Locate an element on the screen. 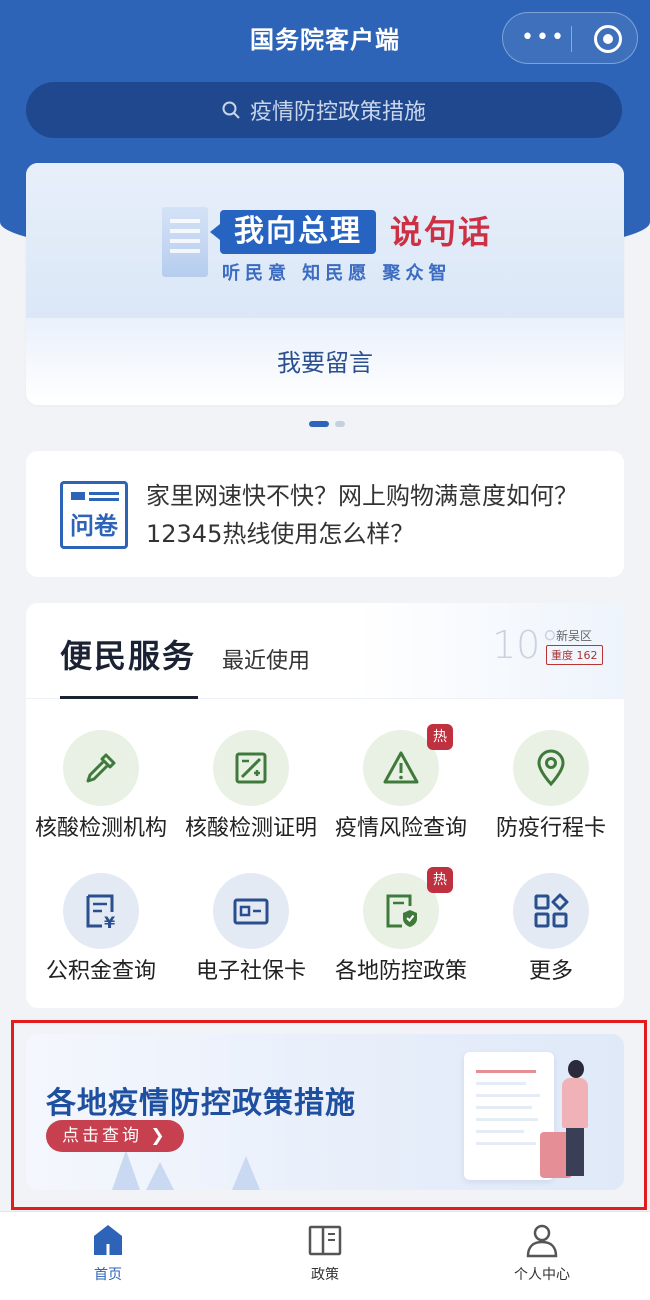 The image size is (650, 1300). dropper-icon is located at coordinates (101, 768).